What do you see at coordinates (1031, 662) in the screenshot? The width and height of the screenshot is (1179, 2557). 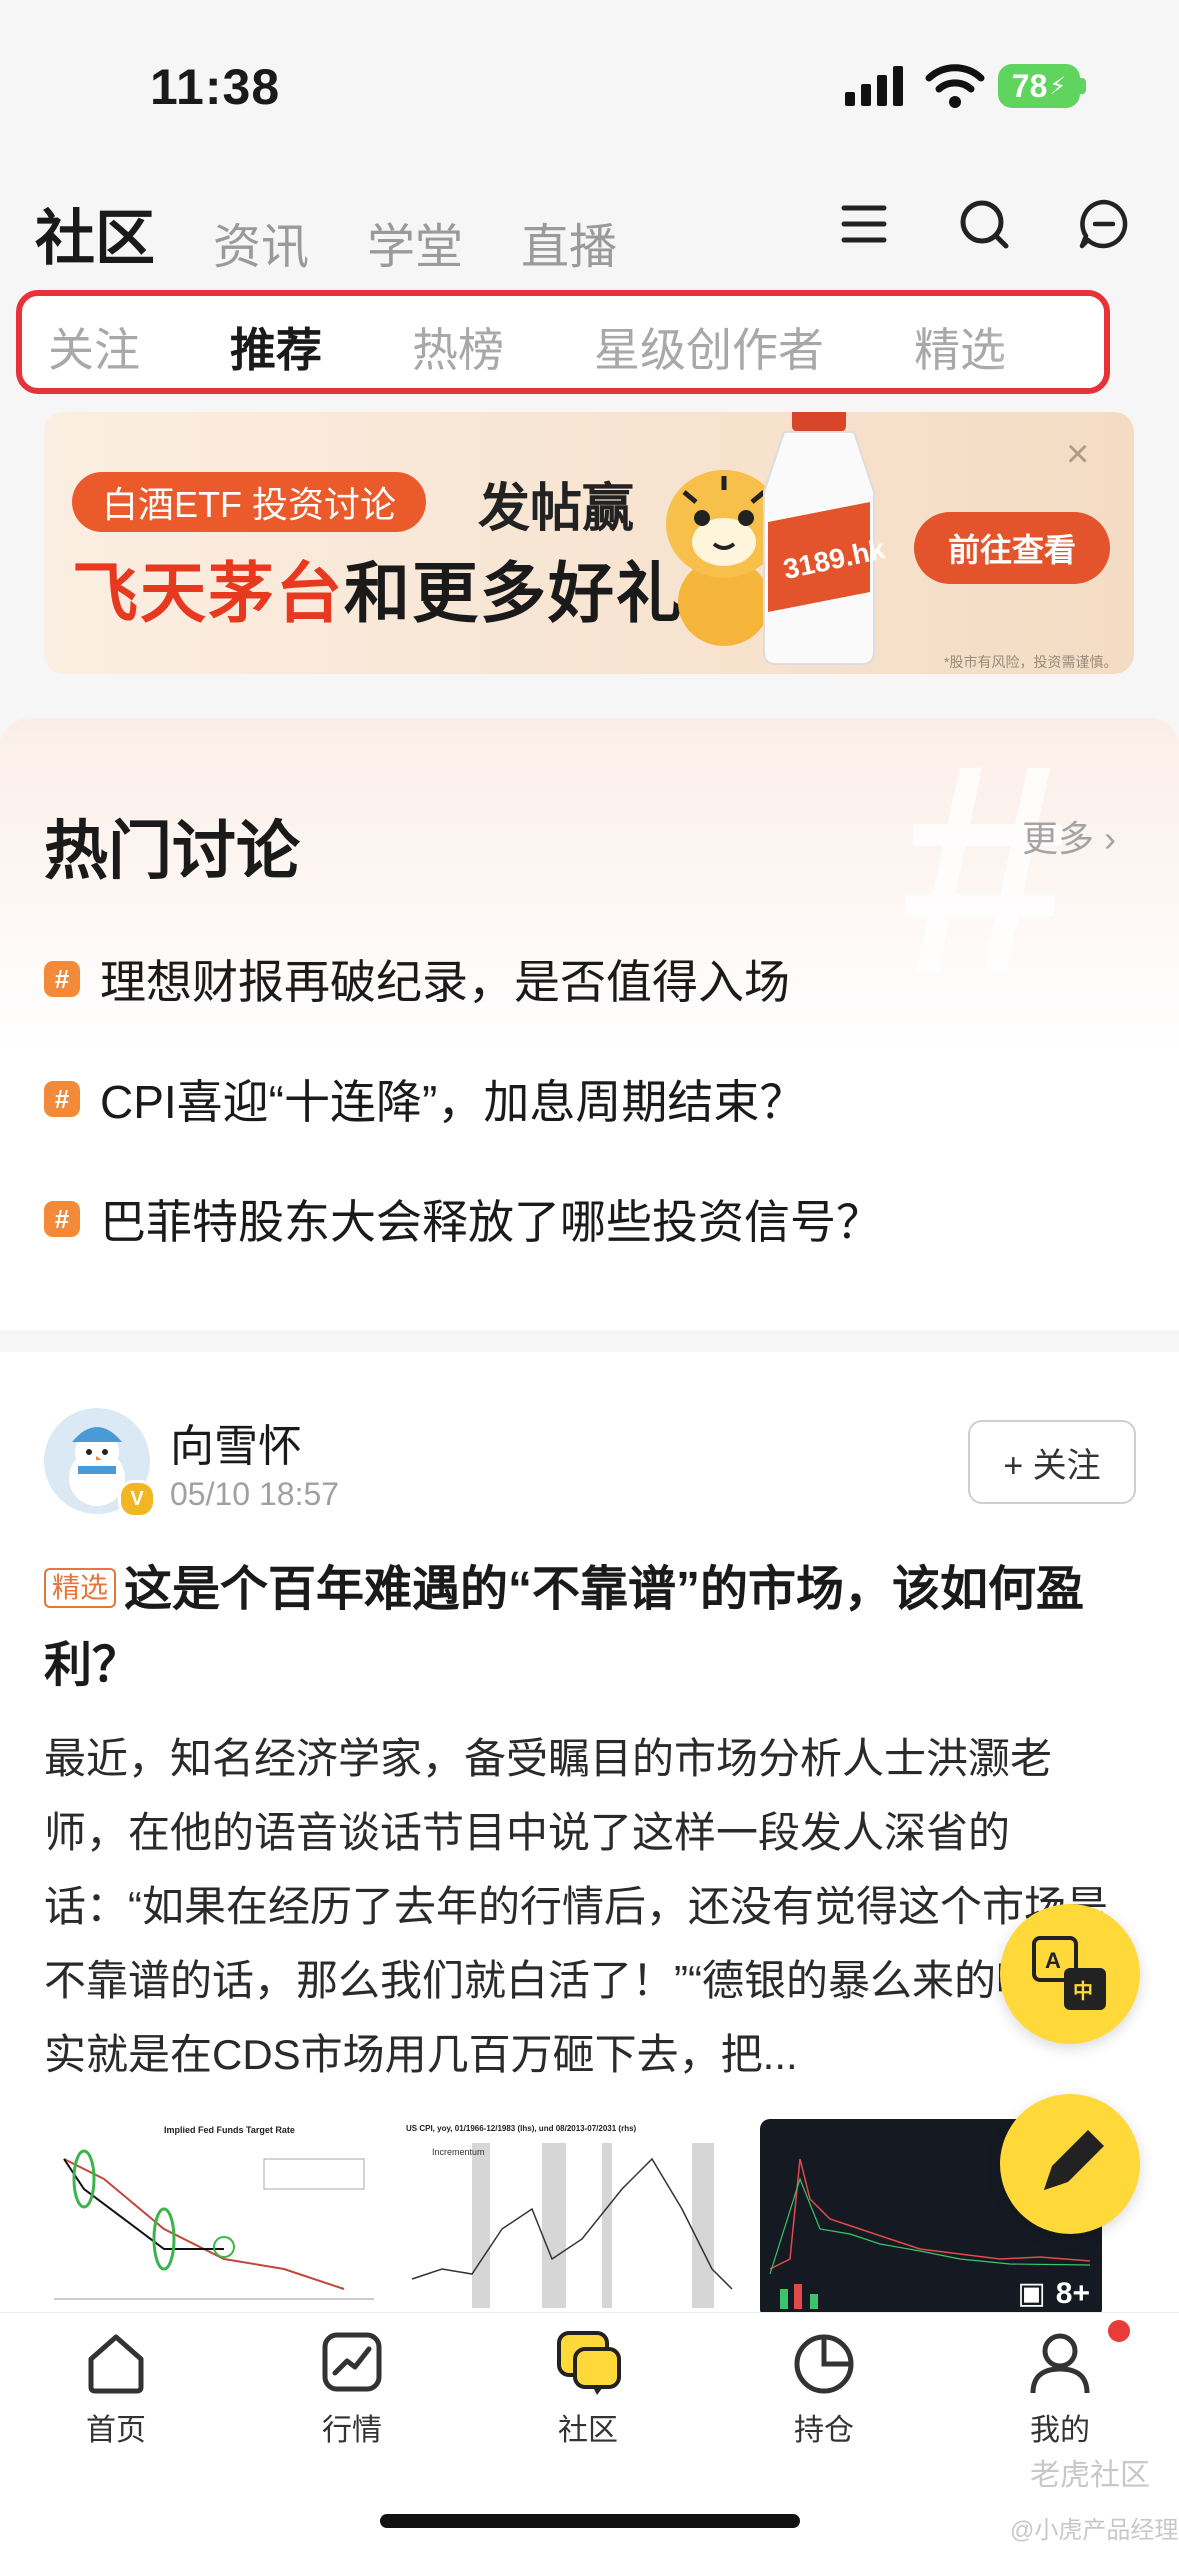 I see `banner-disclaimer: *股市有风险，投资需谨慎。` at bounding box center [1031, 662].